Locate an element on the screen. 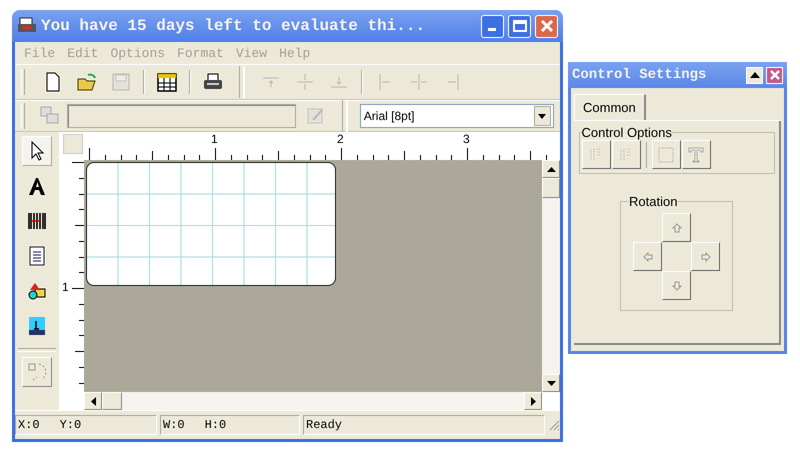 Image resolution: width=800 pixels, height=453 pixels. horizontal-scrollbar is located at coordinates (313, 401).